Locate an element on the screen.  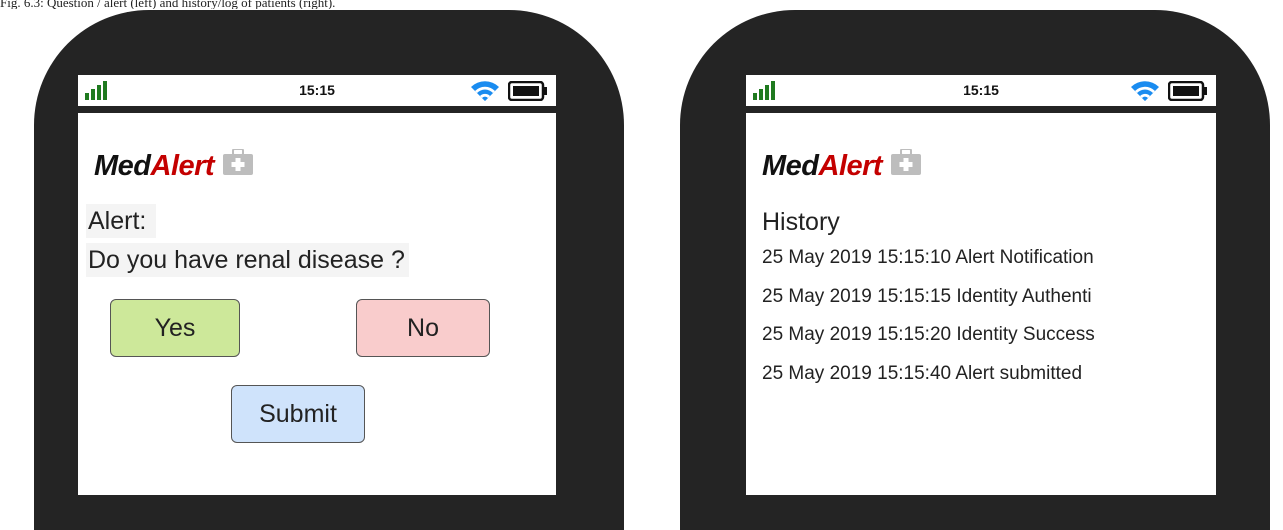
history-entry: 25 May 2019 15:15:20 Identity Success is located at coordinates (928, 334).